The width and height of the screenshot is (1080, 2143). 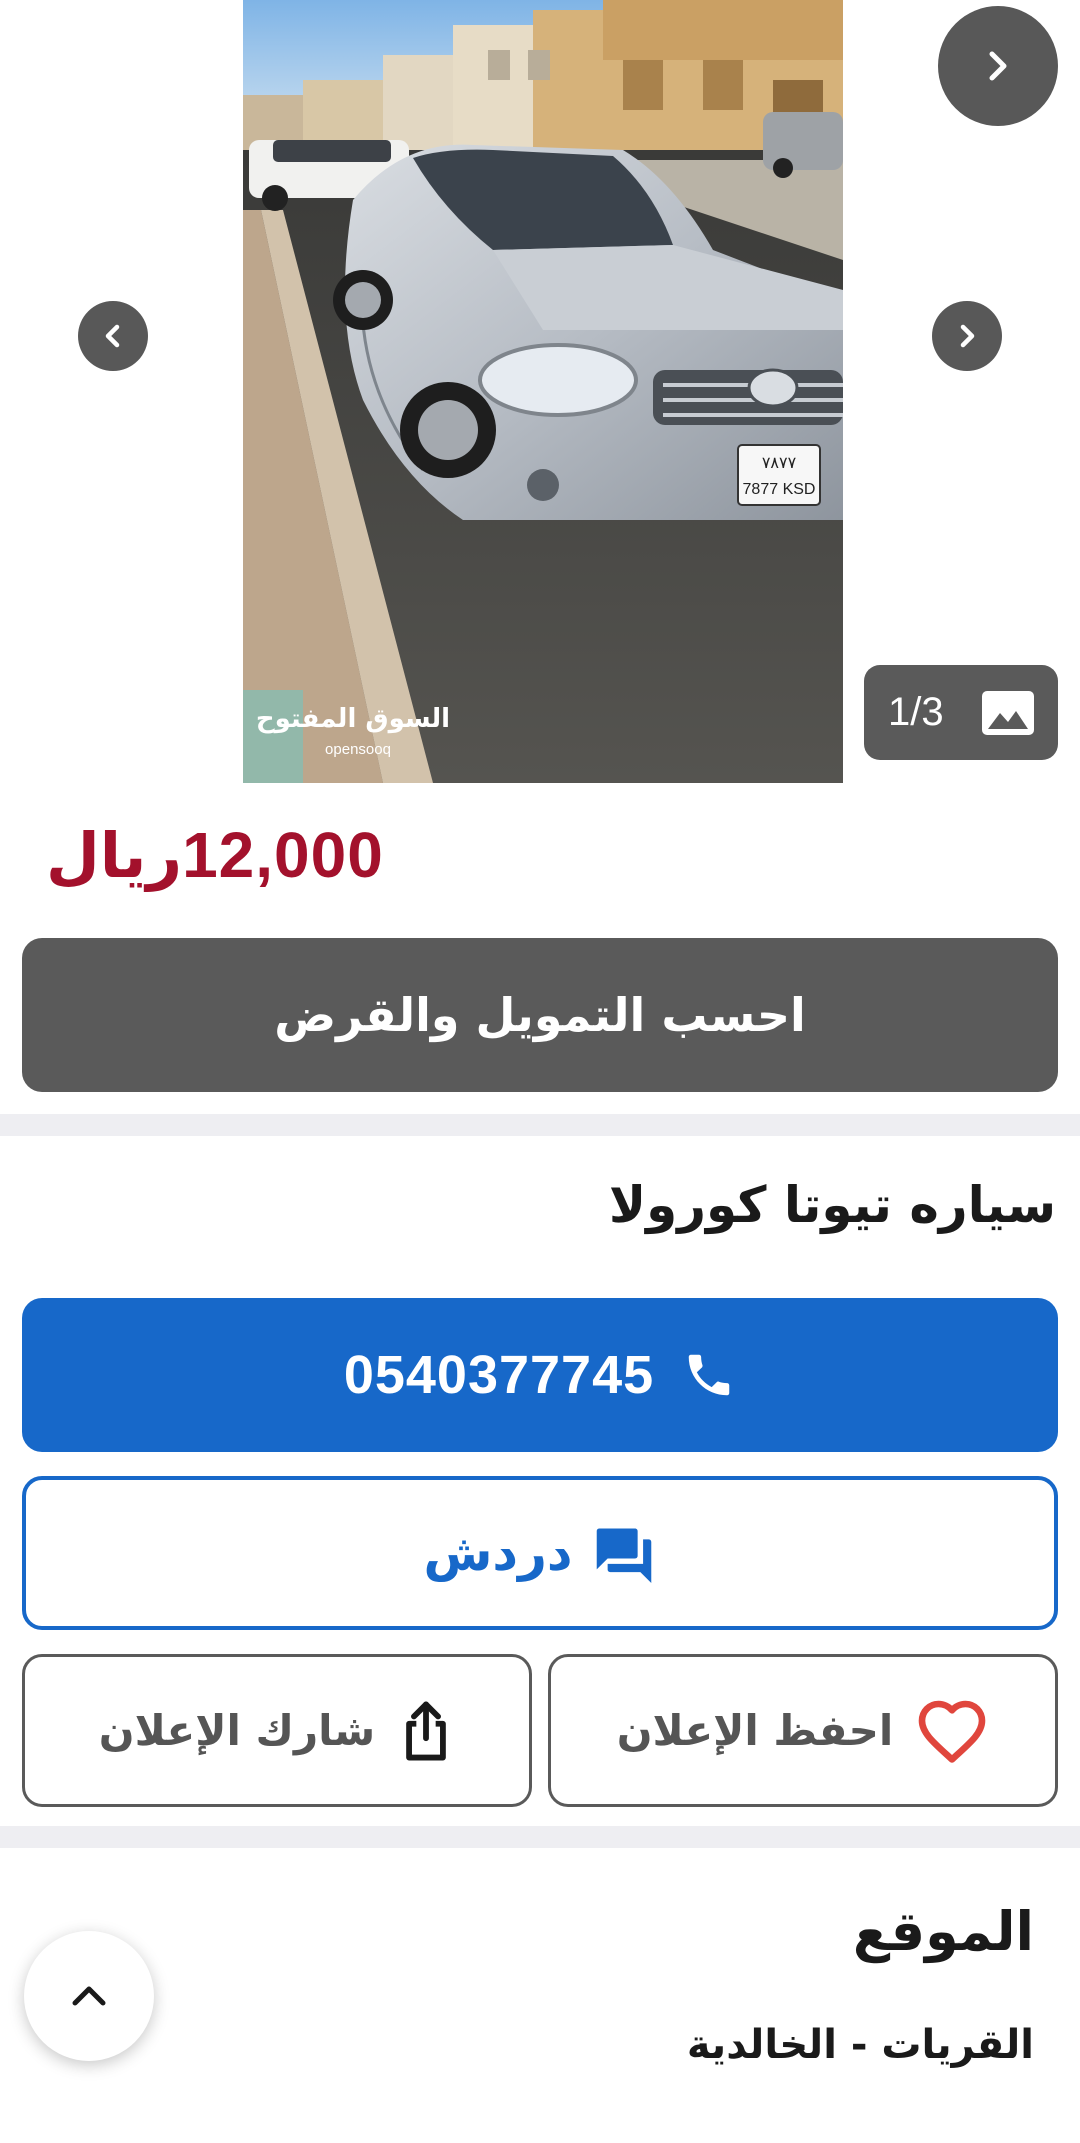 I want to click on save-ad-label: احفظ الإعلان, so click(x=755, y=1730).